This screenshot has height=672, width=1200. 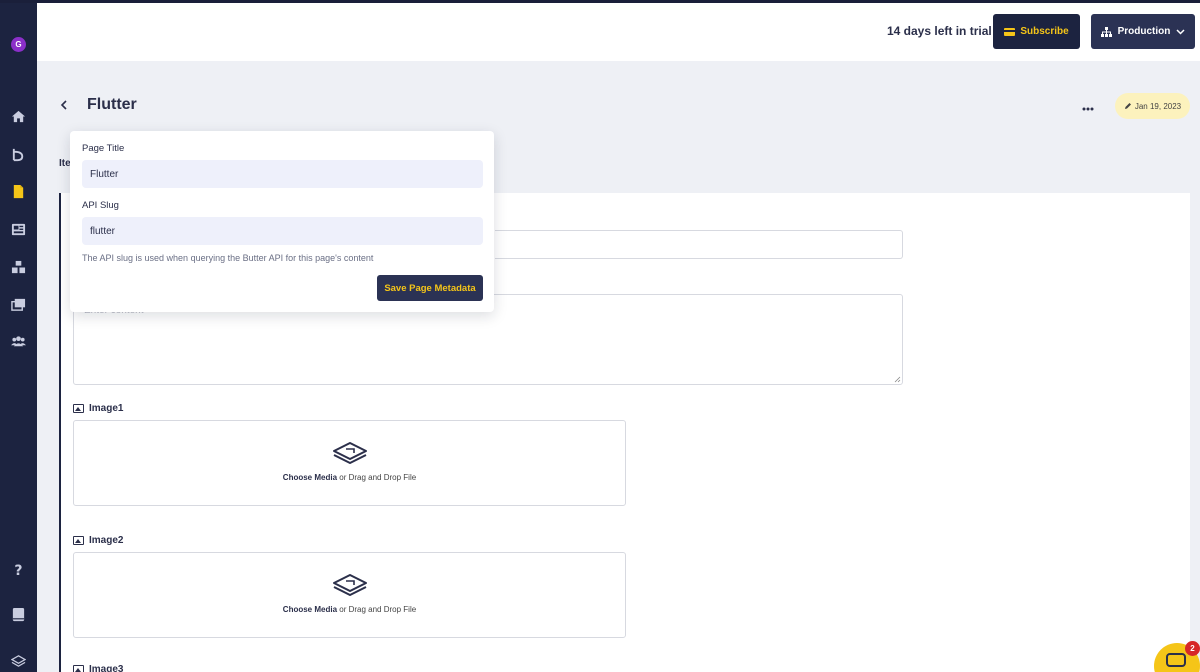 I want to click on image3-label-text: Image3, so click(x=106, y=668).